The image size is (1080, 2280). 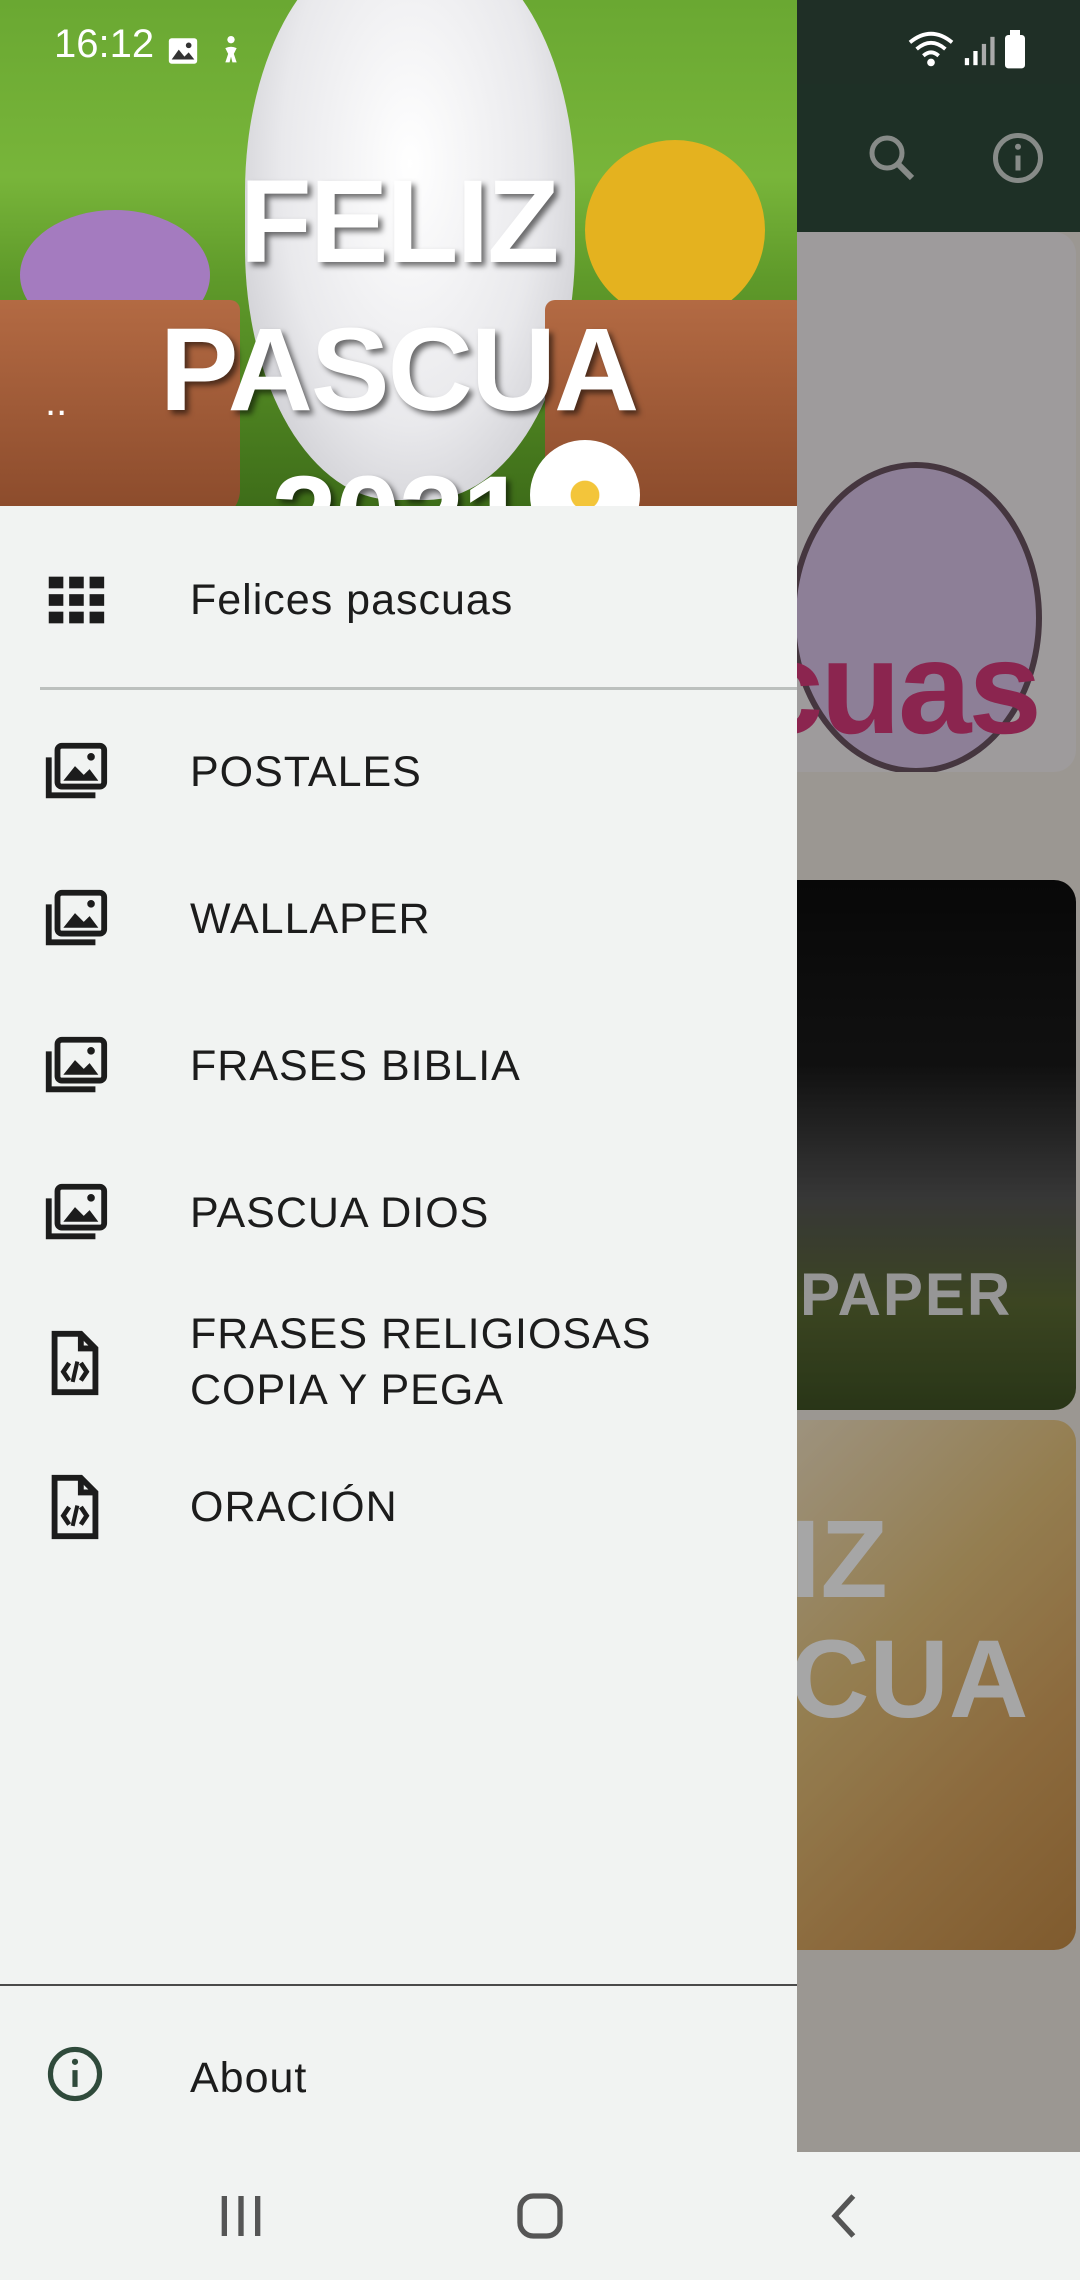 I want to click on menu-item-label: About, so click(x=249, y=2078).